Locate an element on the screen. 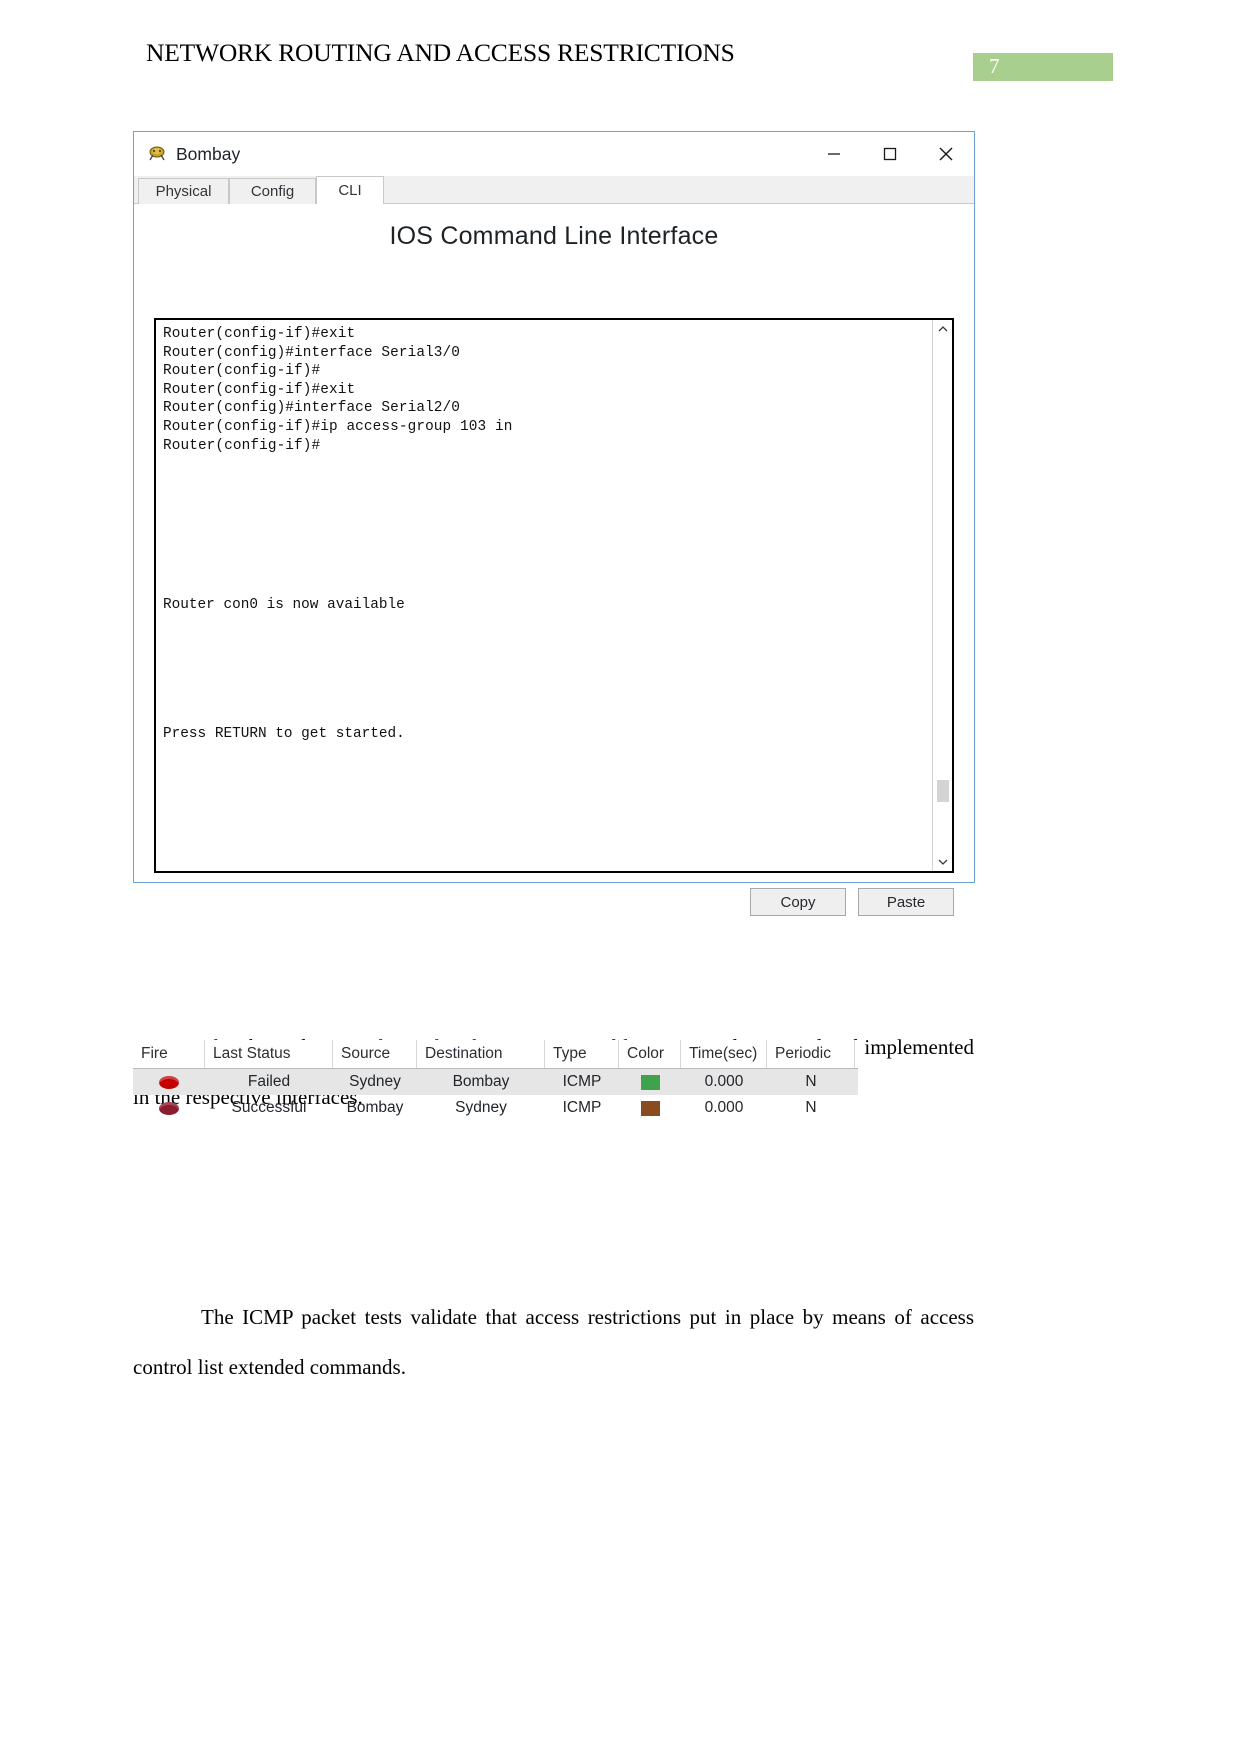 The width and height of the screenshot is (1241, 1754). scrollbar-thumb is located at coordinates (943, 791).